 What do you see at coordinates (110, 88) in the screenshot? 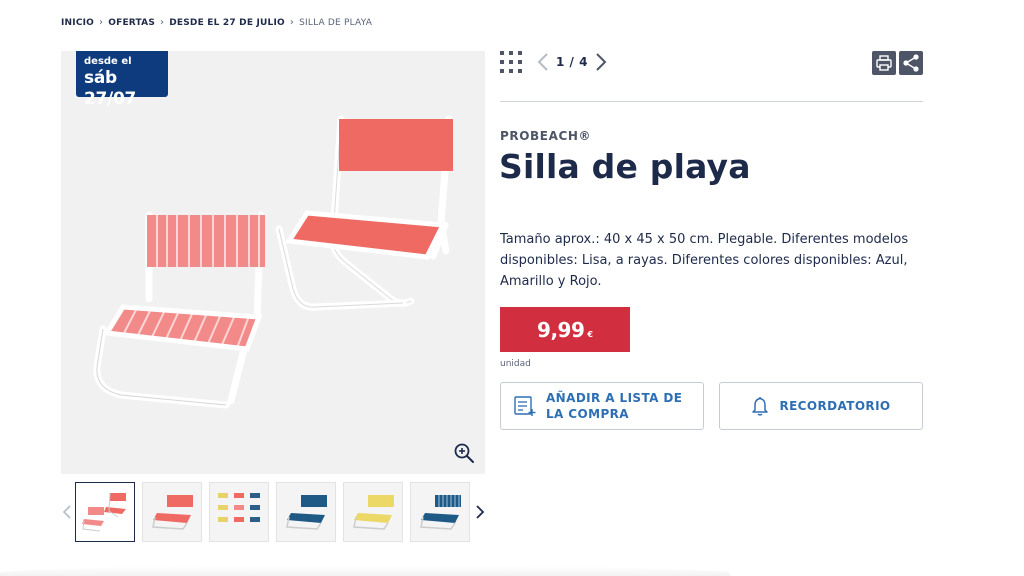
I see `badge-date: sáb 27/07` at bounding box center [110, 88].